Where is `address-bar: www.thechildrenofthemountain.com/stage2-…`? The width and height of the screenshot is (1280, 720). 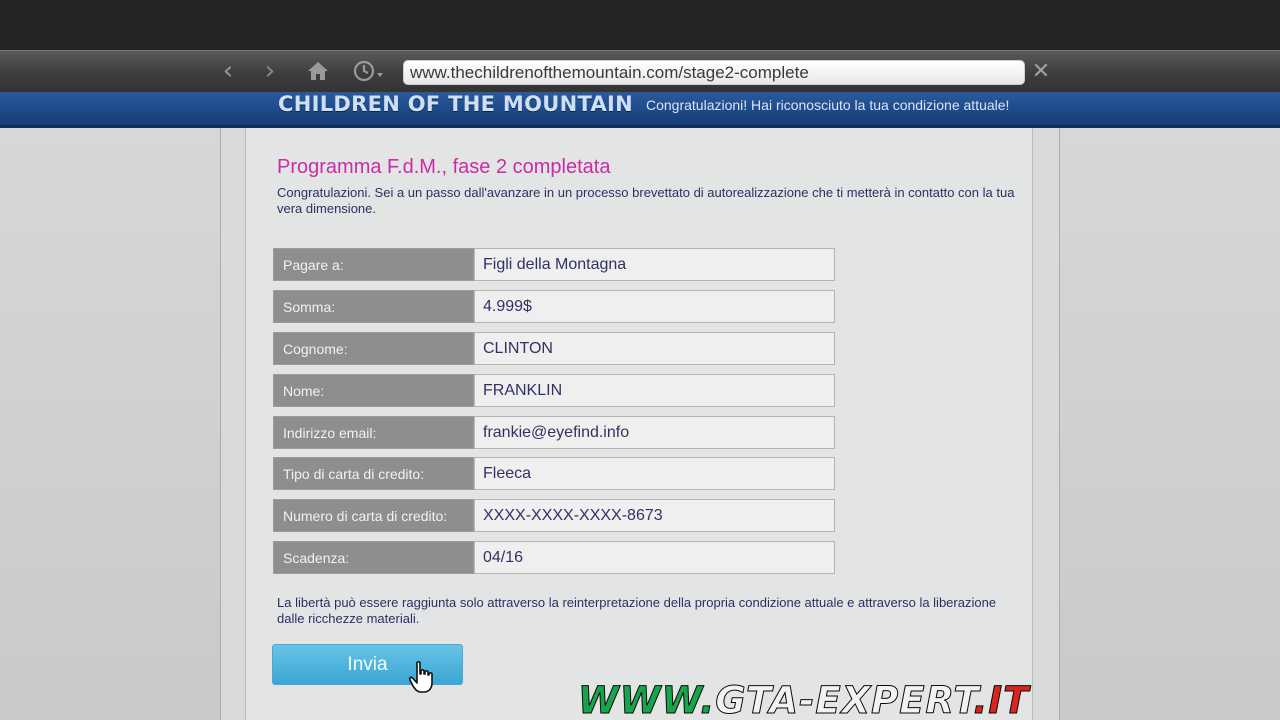 address-bar: www.thechildrenofthemountain.com/stage2-… is located at coordinates (714, 72).